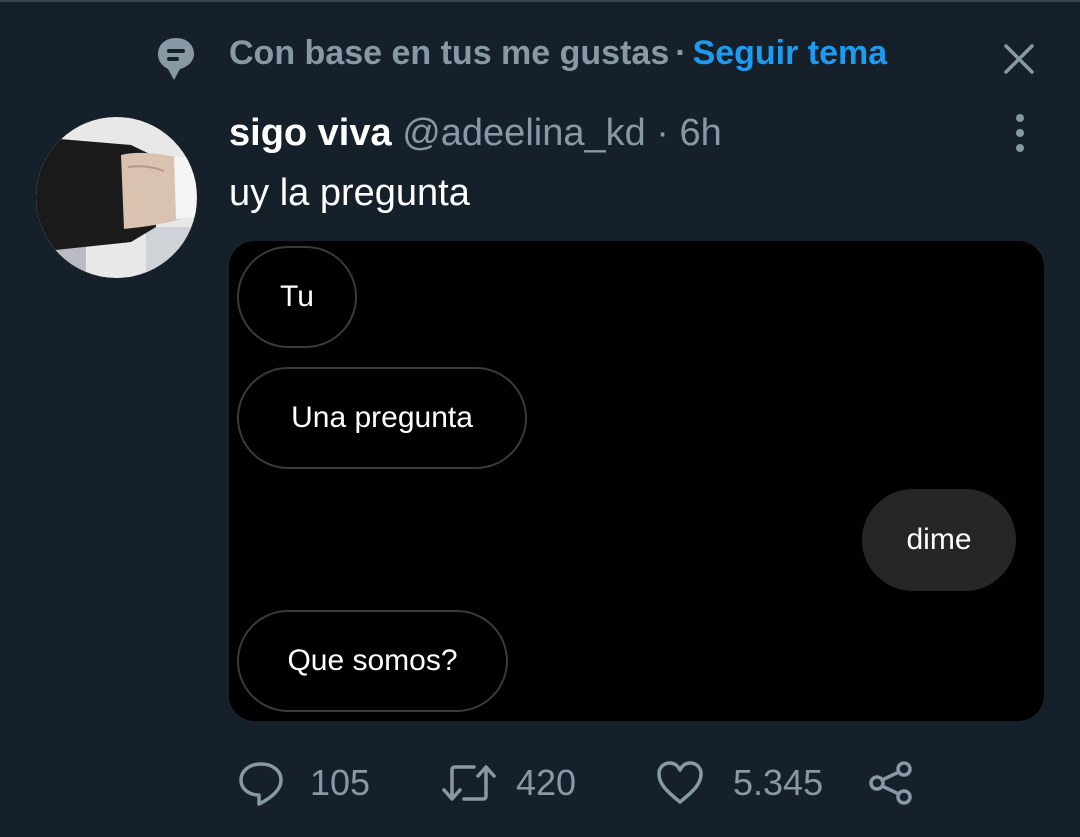 The width and height of the screenshot is (1080, 837). Describe the element at coordinates (261, 783) in the screenshot. I see `reply-icon` at that location.